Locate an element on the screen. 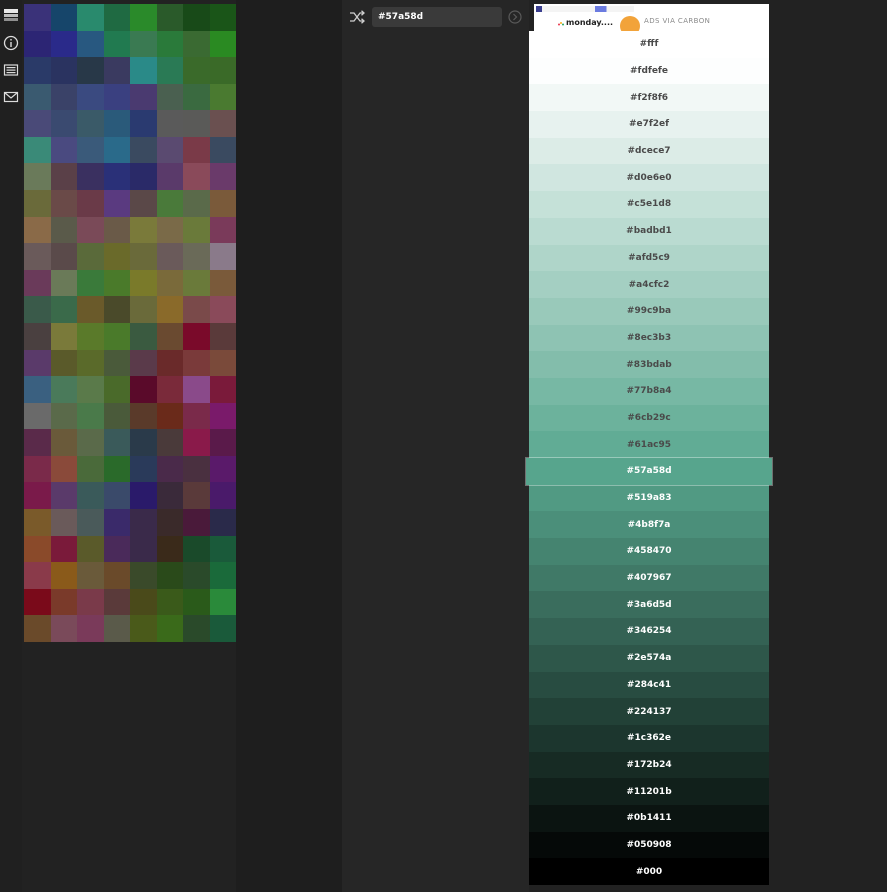 The image size is (887, 892). shade-row: #4b8f7a is located at coordinates (649, 525).